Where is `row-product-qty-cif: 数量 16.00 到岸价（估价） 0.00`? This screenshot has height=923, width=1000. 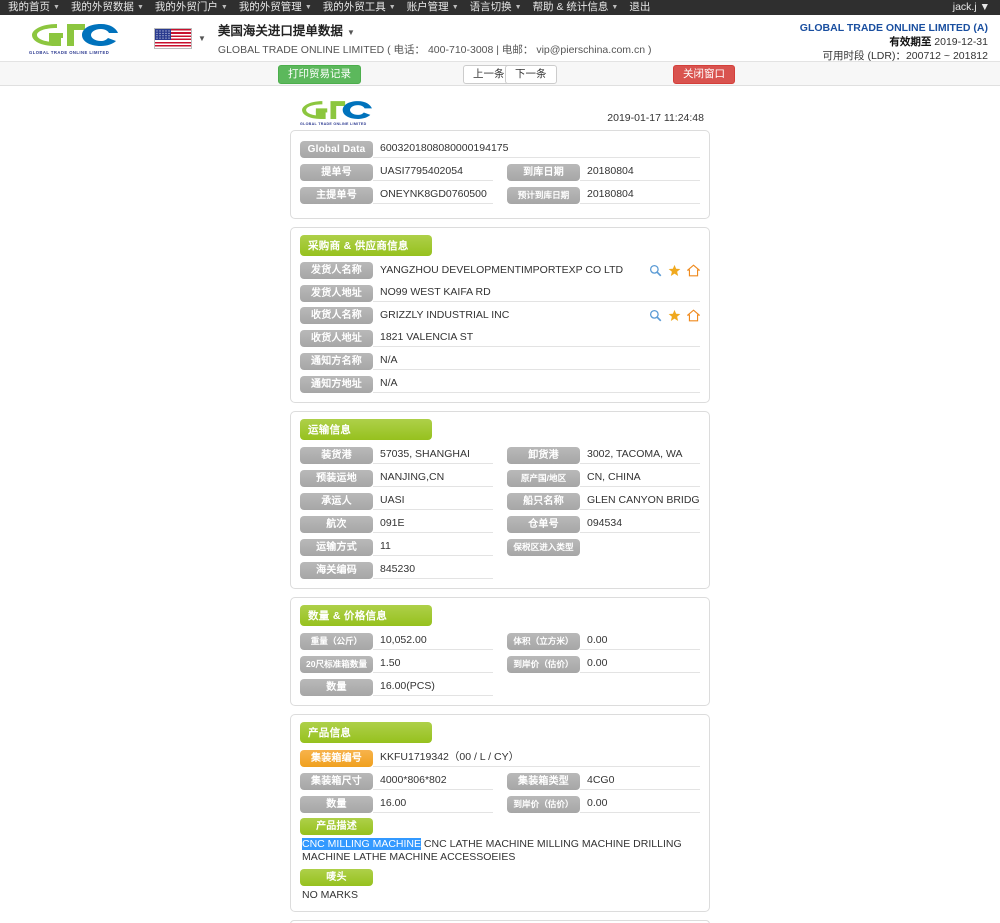 row-product-qty-cif: 数量 16.00 到岸价（估价） 0.00 is located at coordinates (500, 804).